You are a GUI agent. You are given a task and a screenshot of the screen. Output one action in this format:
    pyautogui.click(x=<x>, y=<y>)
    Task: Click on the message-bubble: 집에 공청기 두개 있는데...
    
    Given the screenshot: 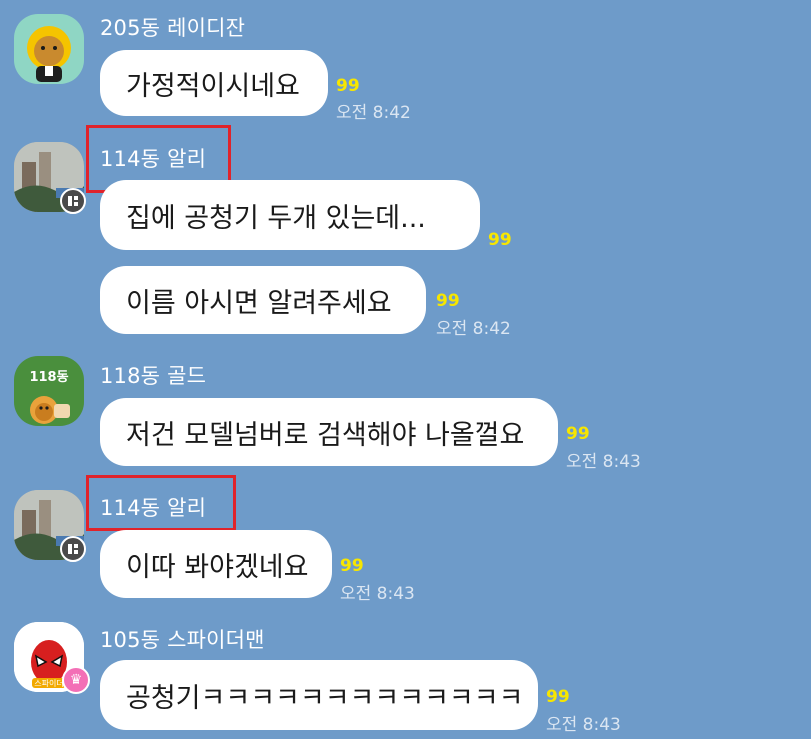 What is the action you would take?
    pyautogui.click(x=290, y=215)
    